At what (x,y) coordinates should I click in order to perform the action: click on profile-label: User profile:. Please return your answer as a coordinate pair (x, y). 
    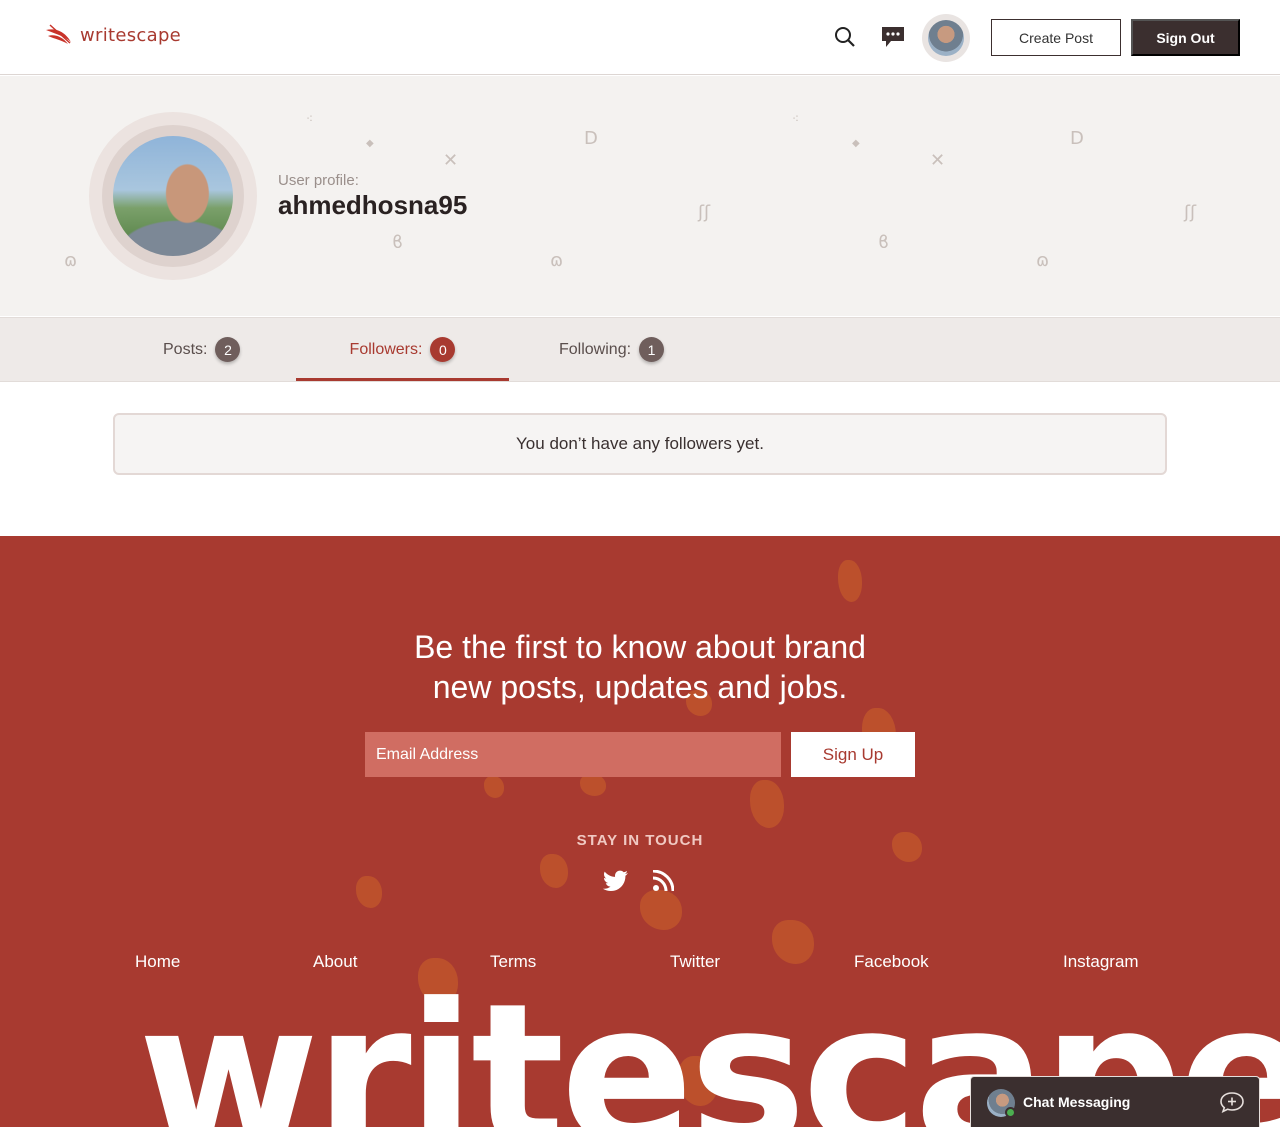
    Looking at the image, I should click on (318, 180).